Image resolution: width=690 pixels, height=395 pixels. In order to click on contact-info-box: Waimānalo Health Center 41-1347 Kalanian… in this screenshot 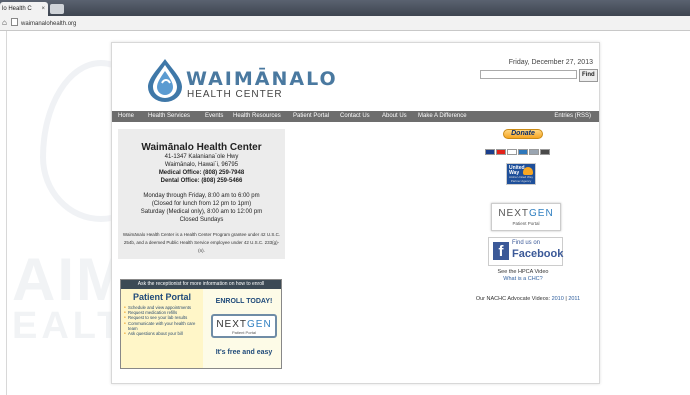, I will do `click(201, 194)`.